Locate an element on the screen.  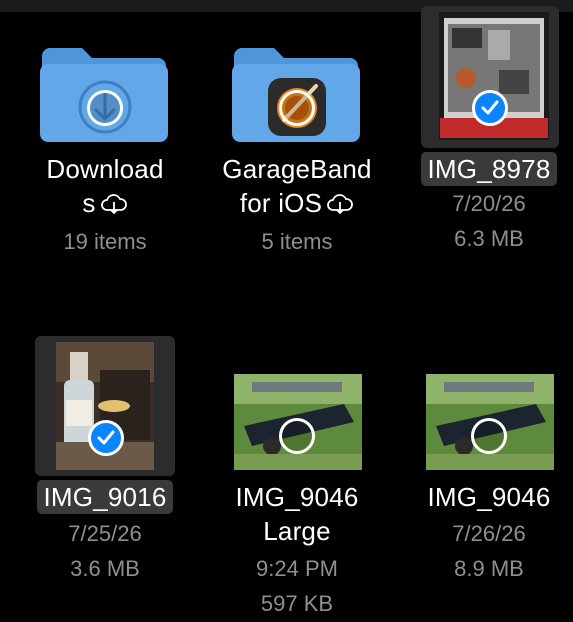
file-date: 7/25/26 is located at coordinates (105, 533).